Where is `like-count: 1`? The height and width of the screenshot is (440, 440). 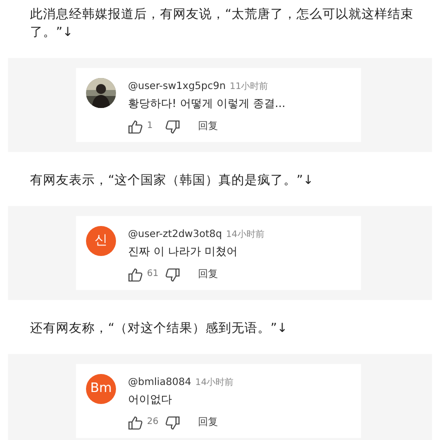 like-count: 1 is located at coordinates (150, 126).